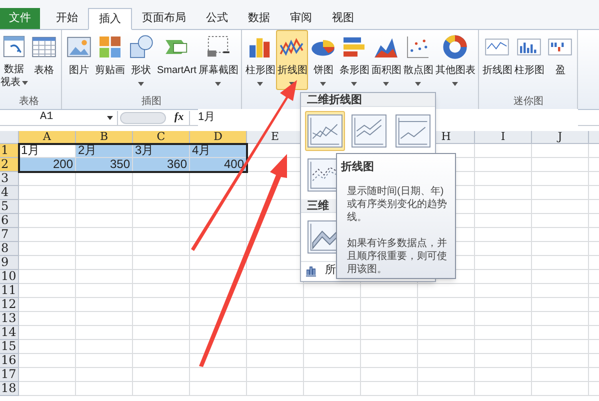 This screenshot has width=599, height=401. What do you see at coordinates (14, 60) in the screenshot?
I see `ribbon-button: 数据 视表` at bounding box center [14, 60].